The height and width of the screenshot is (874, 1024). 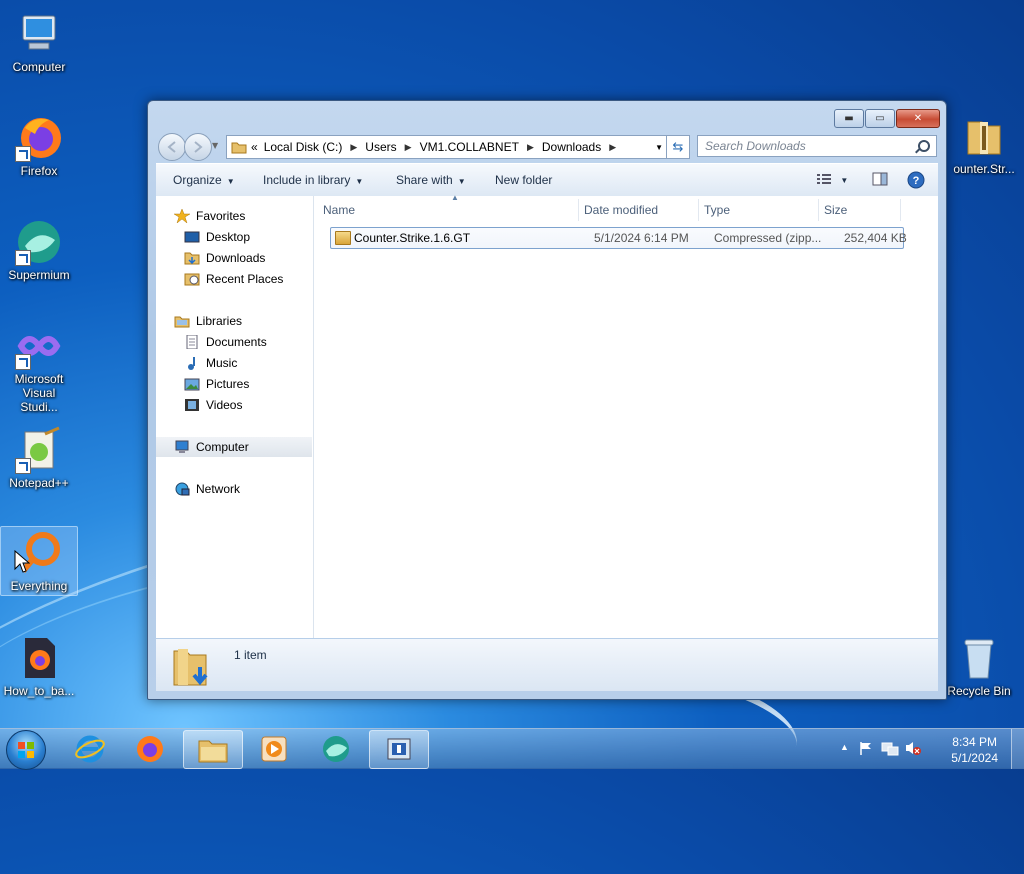 I want to click on taskbar-firefox, so click(x=150, y=748).